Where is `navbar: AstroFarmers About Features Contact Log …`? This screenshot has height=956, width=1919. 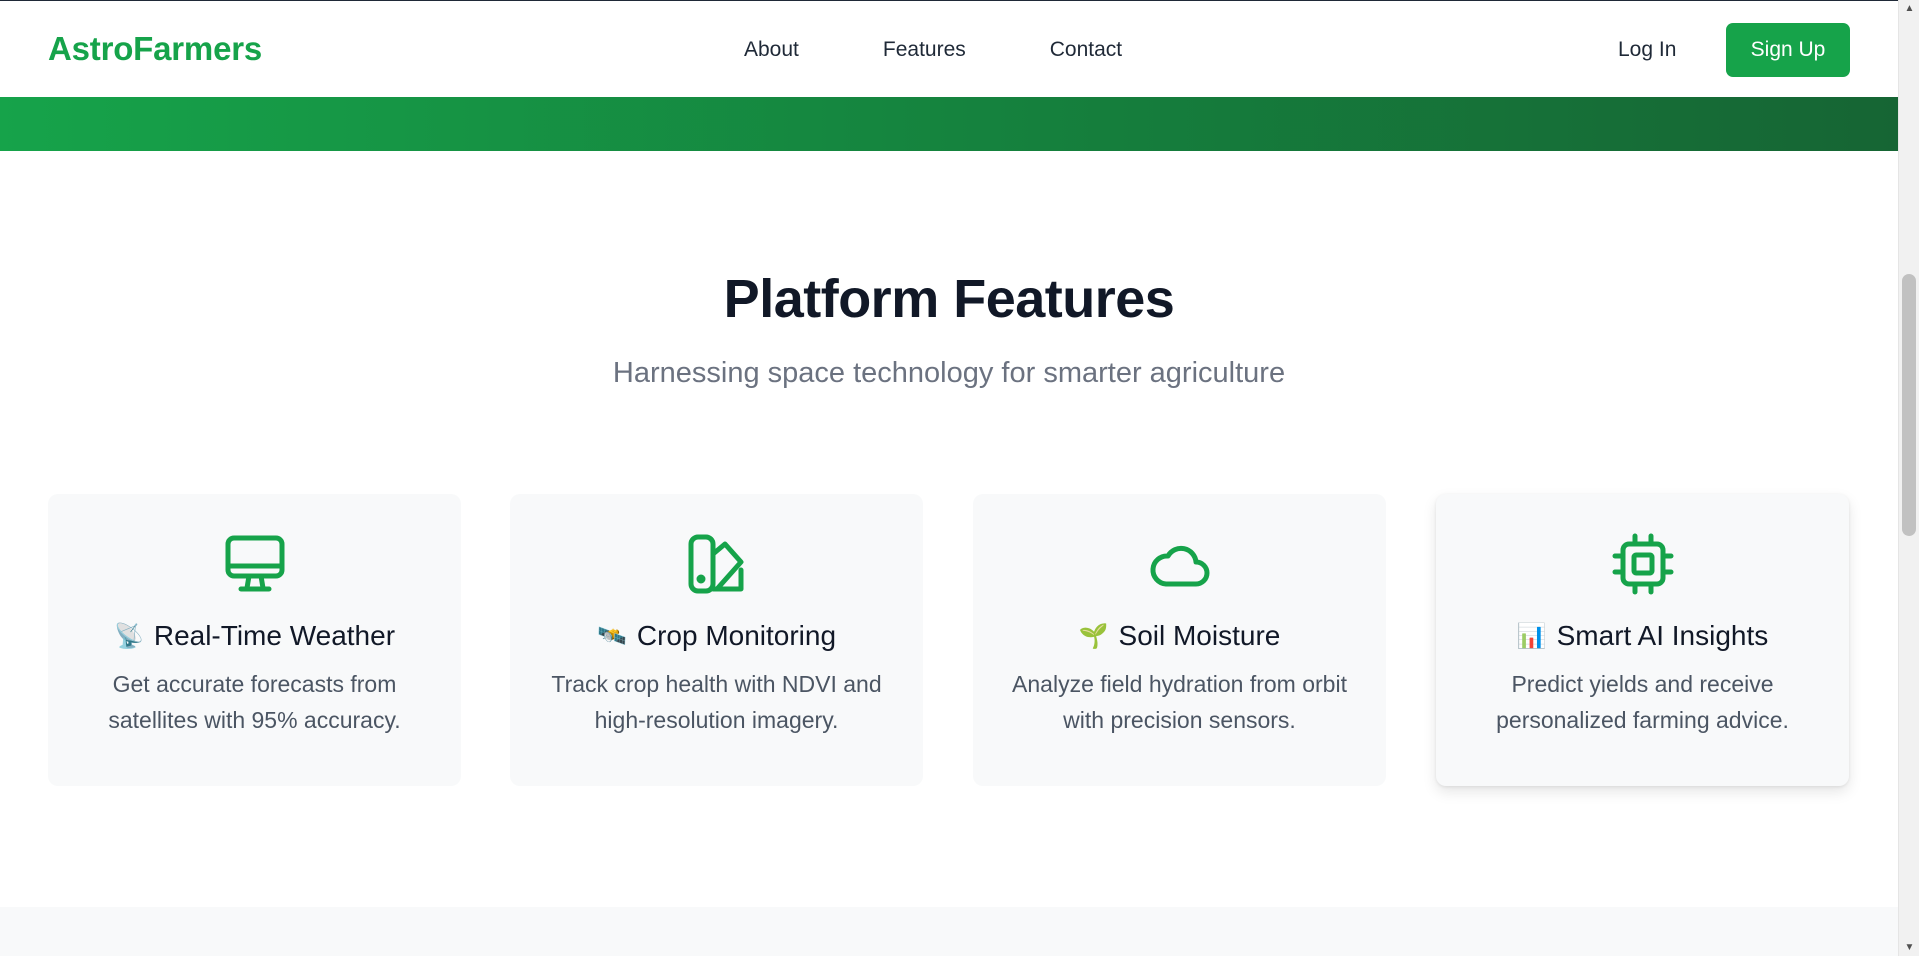 navbar: AstroFarmers About Features Contact Log … is located at coordinates (949, 48).